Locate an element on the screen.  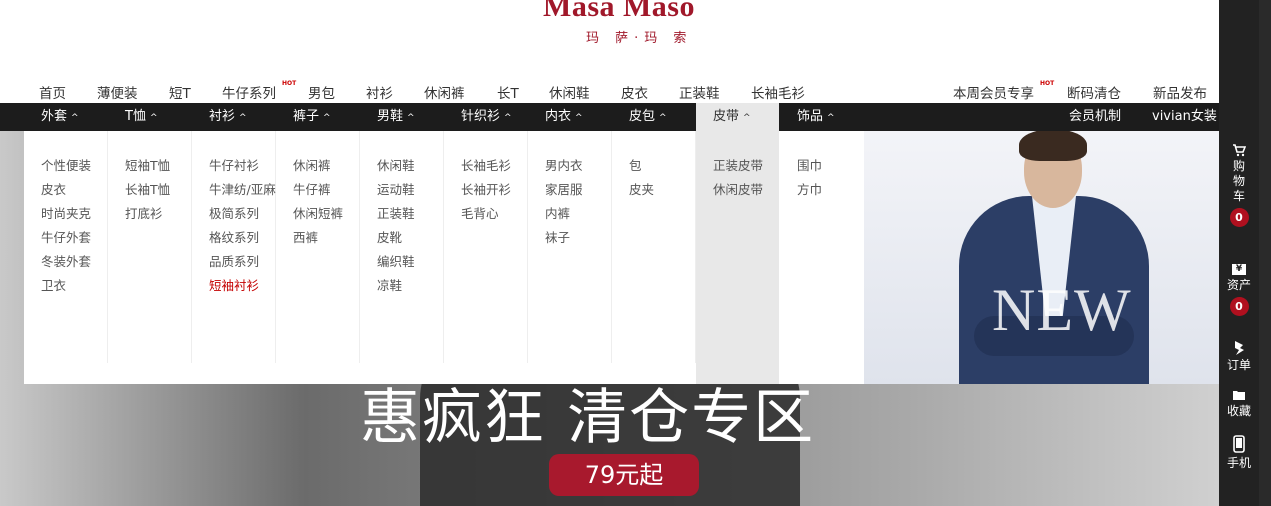
dropdown-item: 方巾 is located at coordinates (822, 191).